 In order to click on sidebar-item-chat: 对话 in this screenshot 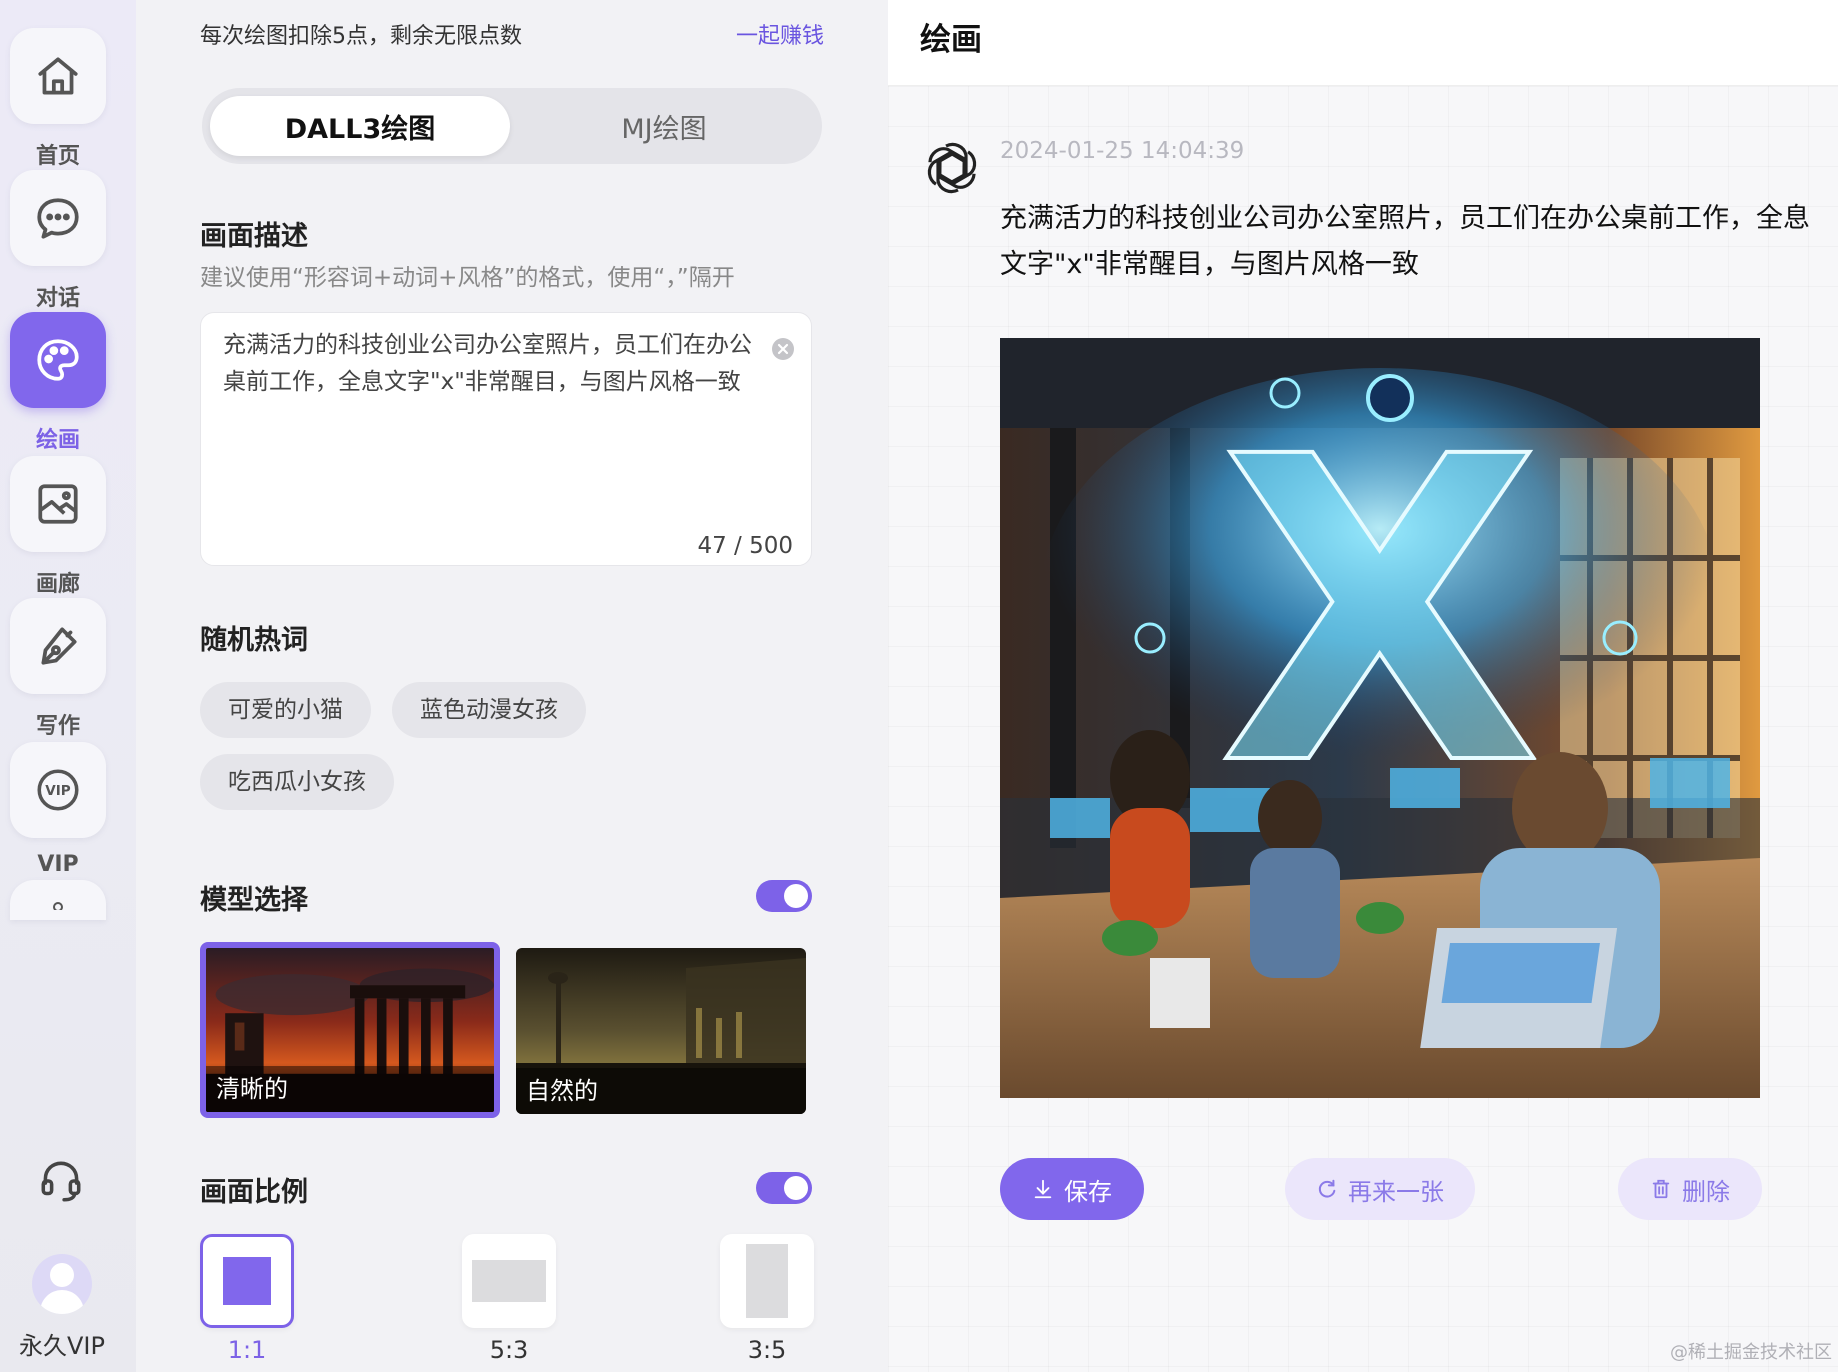, I will do `click(58, 241)`.